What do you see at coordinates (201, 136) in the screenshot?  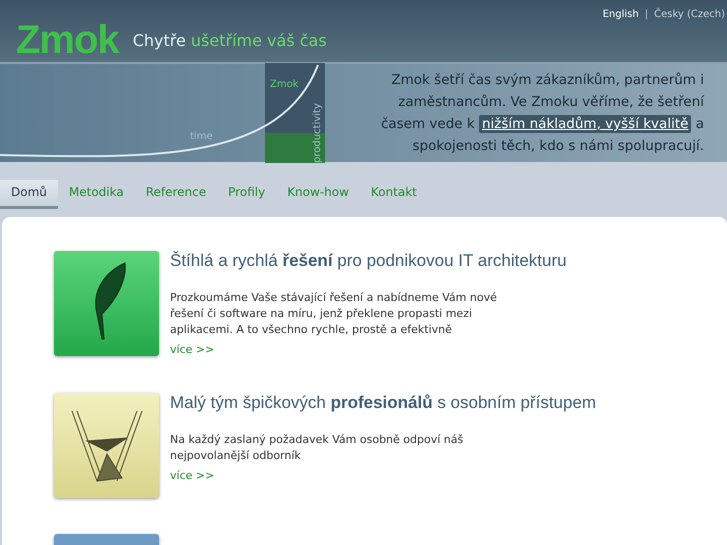 I see `axis-label: time` at bounding box center [201, 136].